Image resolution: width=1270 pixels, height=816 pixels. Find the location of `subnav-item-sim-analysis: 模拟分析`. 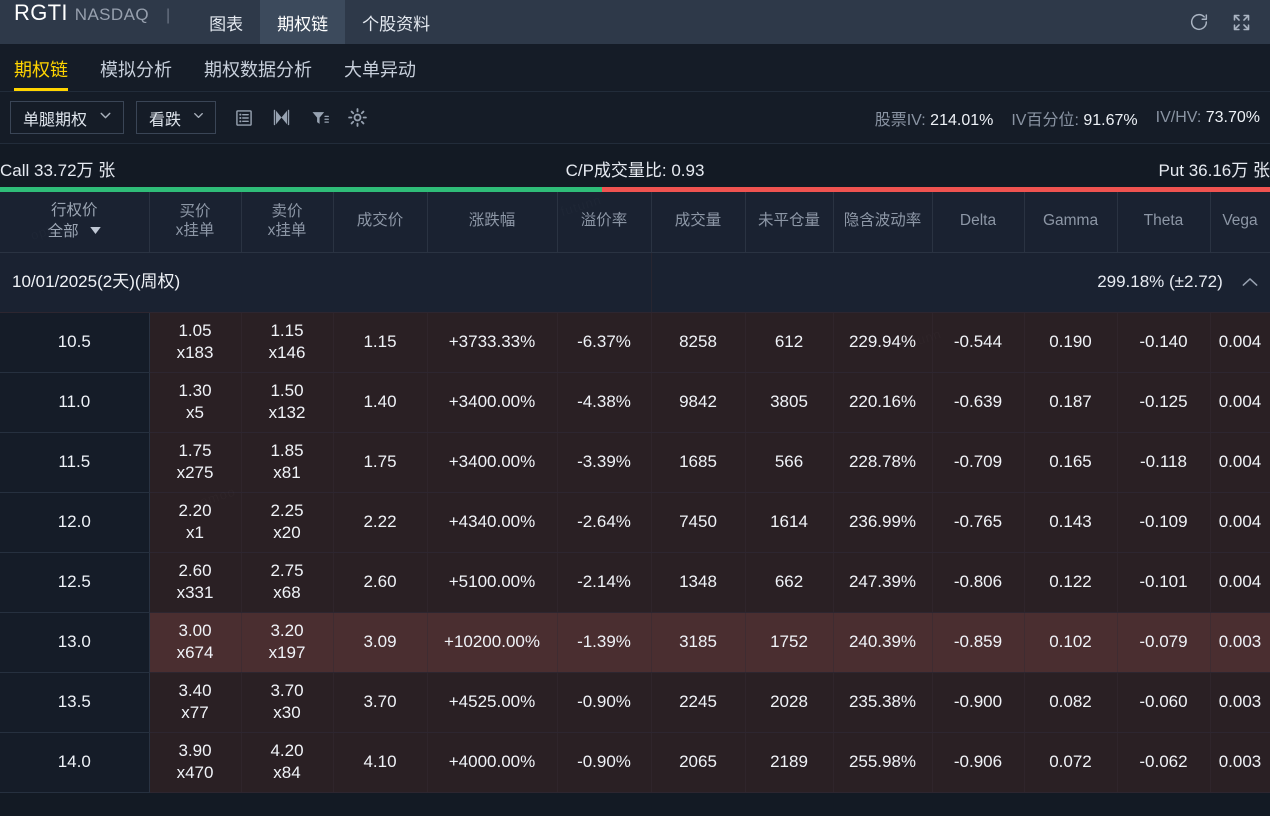

subnav-item-sim-analysis: 模拟分析 is located at coordinates (144, 73).